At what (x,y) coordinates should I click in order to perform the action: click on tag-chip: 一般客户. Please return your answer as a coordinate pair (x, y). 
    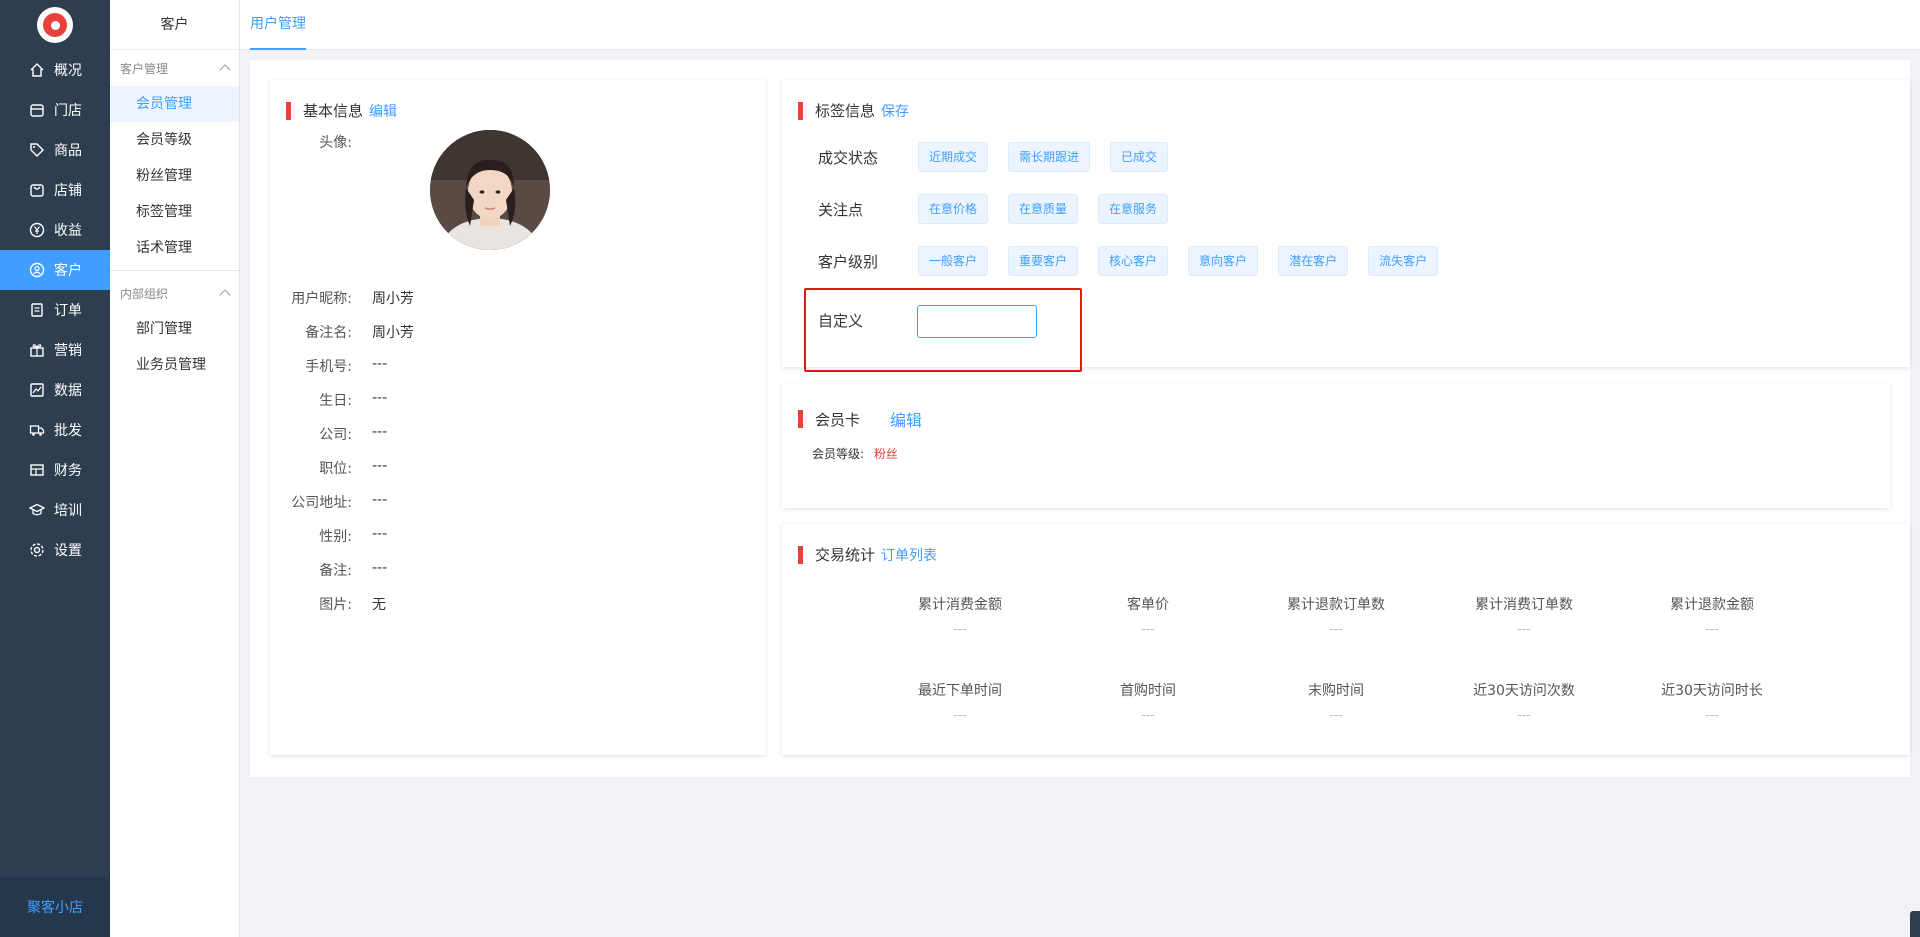
    Looking at the image, I should click on (953, 261).